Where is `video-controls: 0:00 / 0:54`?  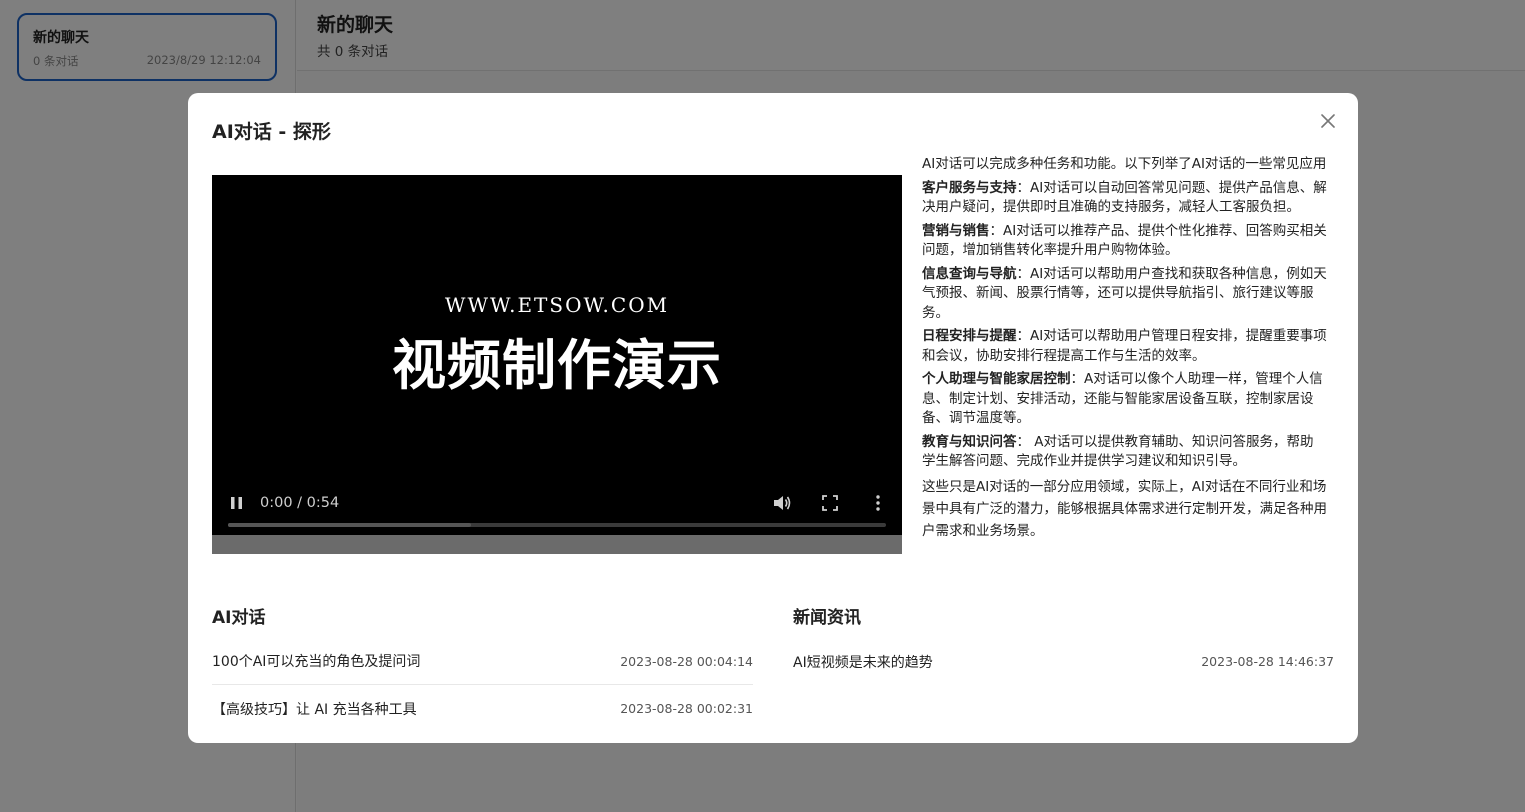 video-controls: 0:00 / 0:54 is located at coordinates (557, 505).